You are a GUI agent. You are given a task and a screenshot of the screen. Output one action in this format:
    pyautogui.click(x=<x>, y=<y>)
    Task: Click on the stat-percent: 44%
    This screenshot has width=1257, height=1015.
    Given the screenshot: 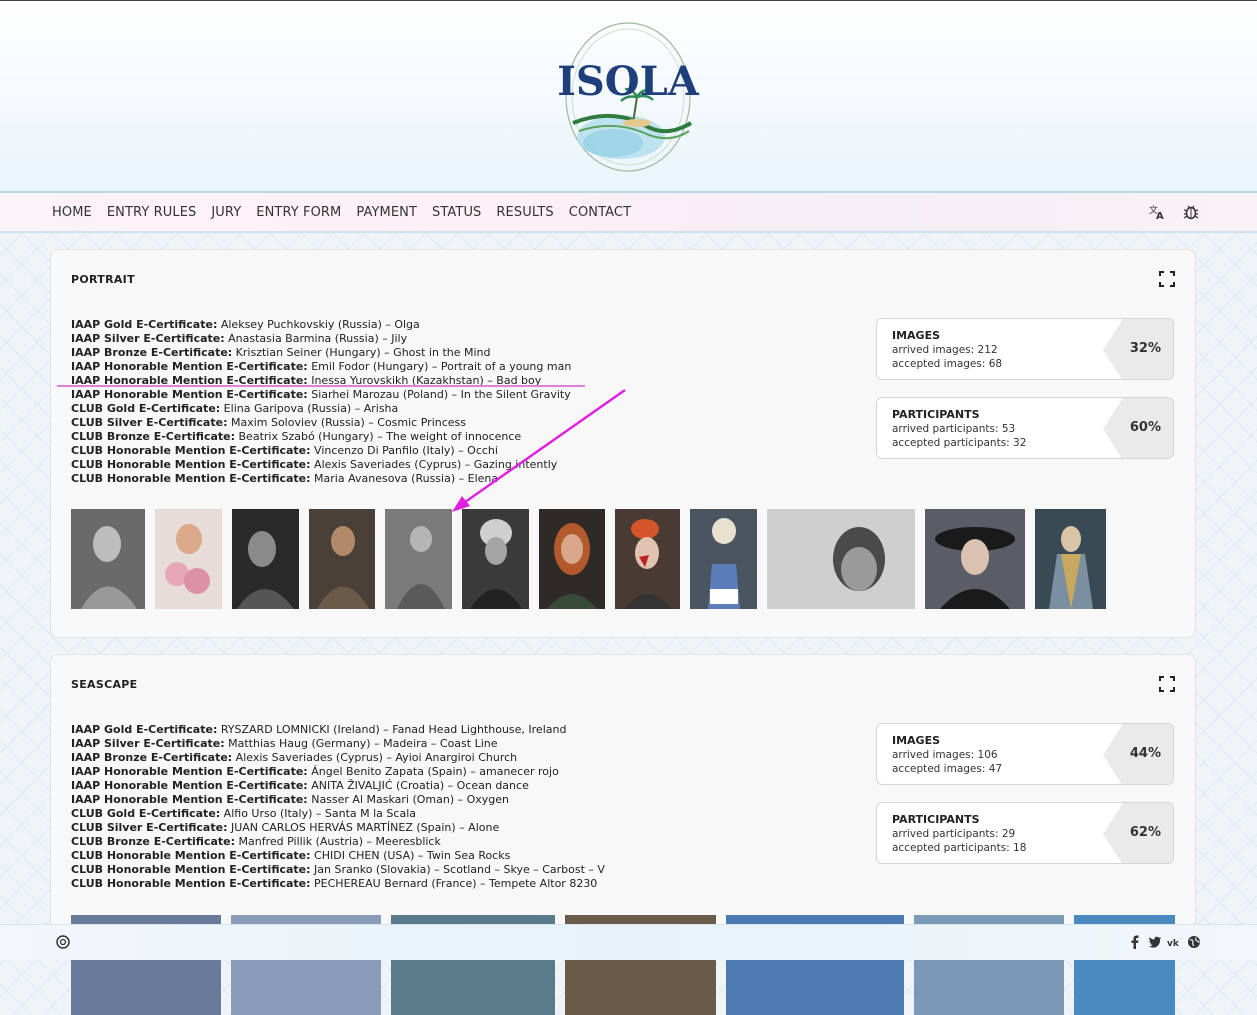 What is the action you would take?
    pyautogui.click(x=1145, y=753)
    